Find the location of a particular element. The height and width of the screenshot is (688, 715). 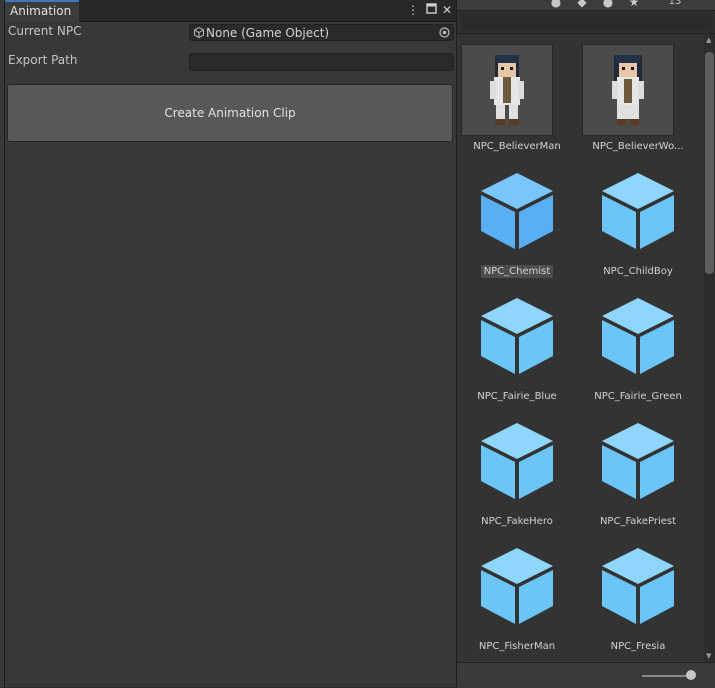

tab-animation: Animation is located at coordinates (42, 11).